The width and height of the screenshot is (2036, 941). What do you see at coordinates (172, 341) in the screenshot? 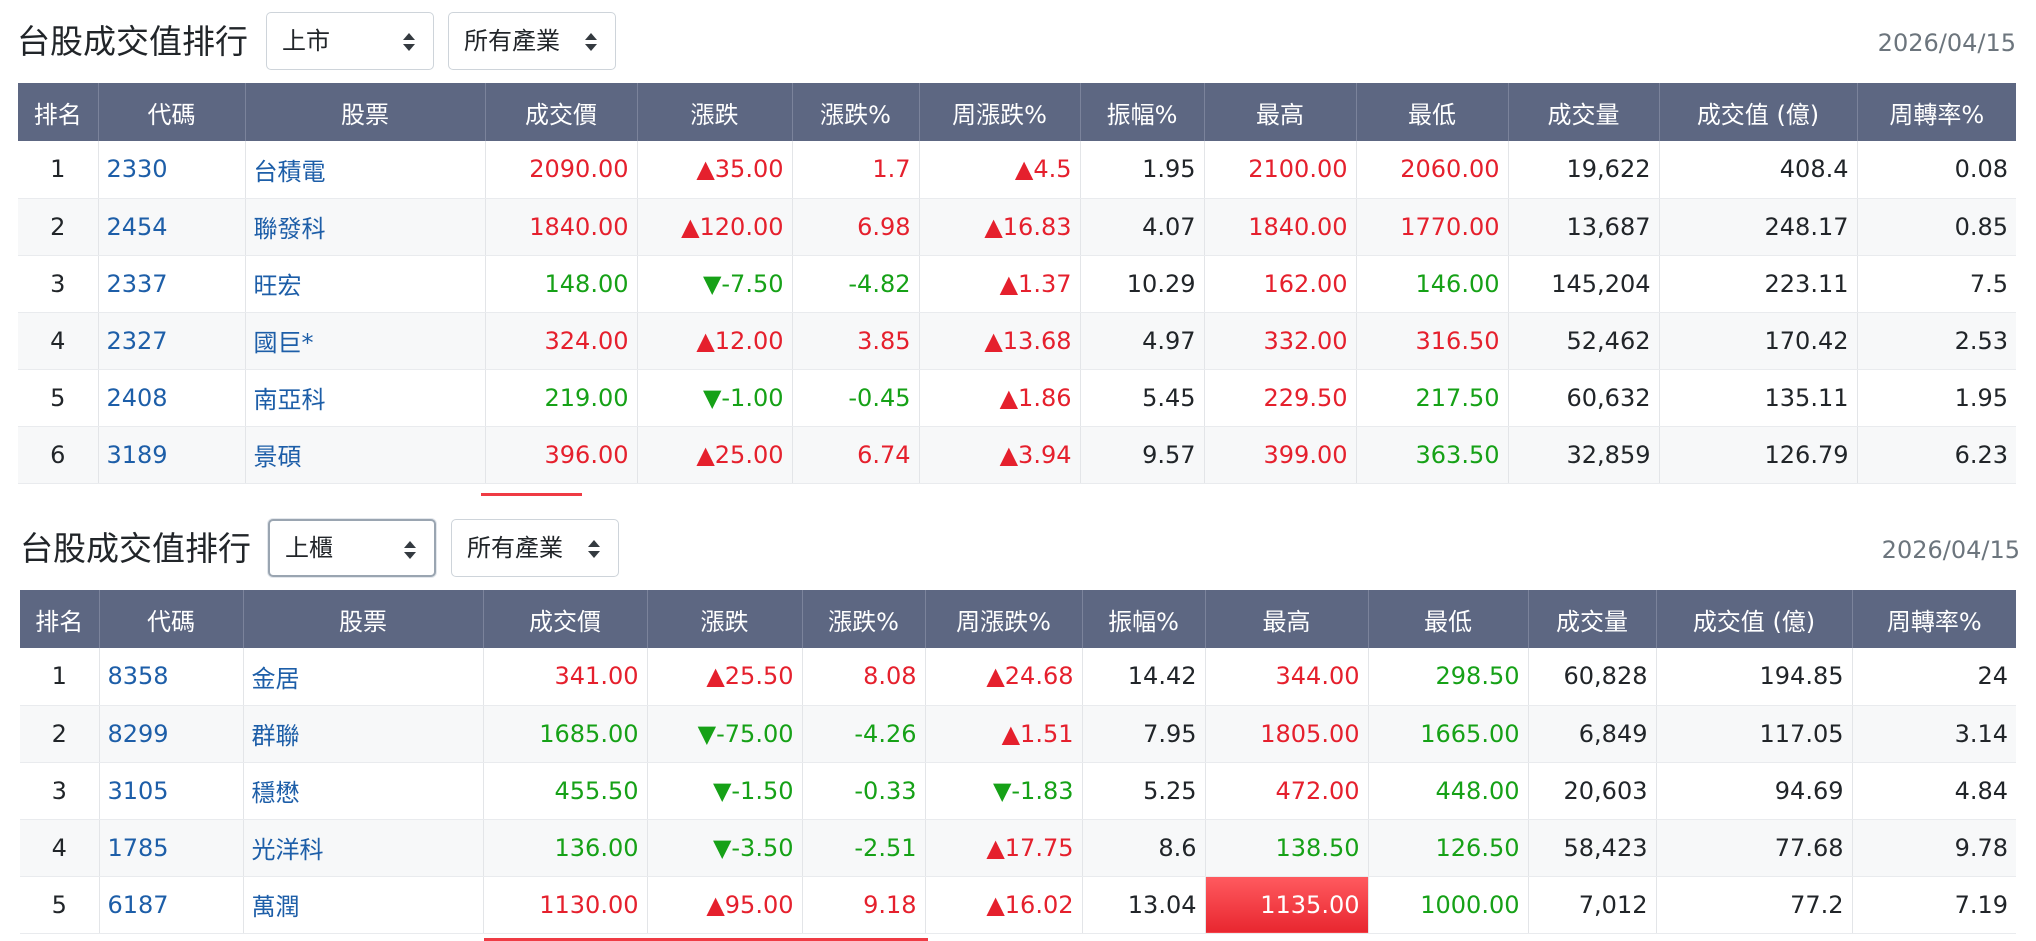
I see `stock-code-link: 2327` at bounding box center [172, 341].